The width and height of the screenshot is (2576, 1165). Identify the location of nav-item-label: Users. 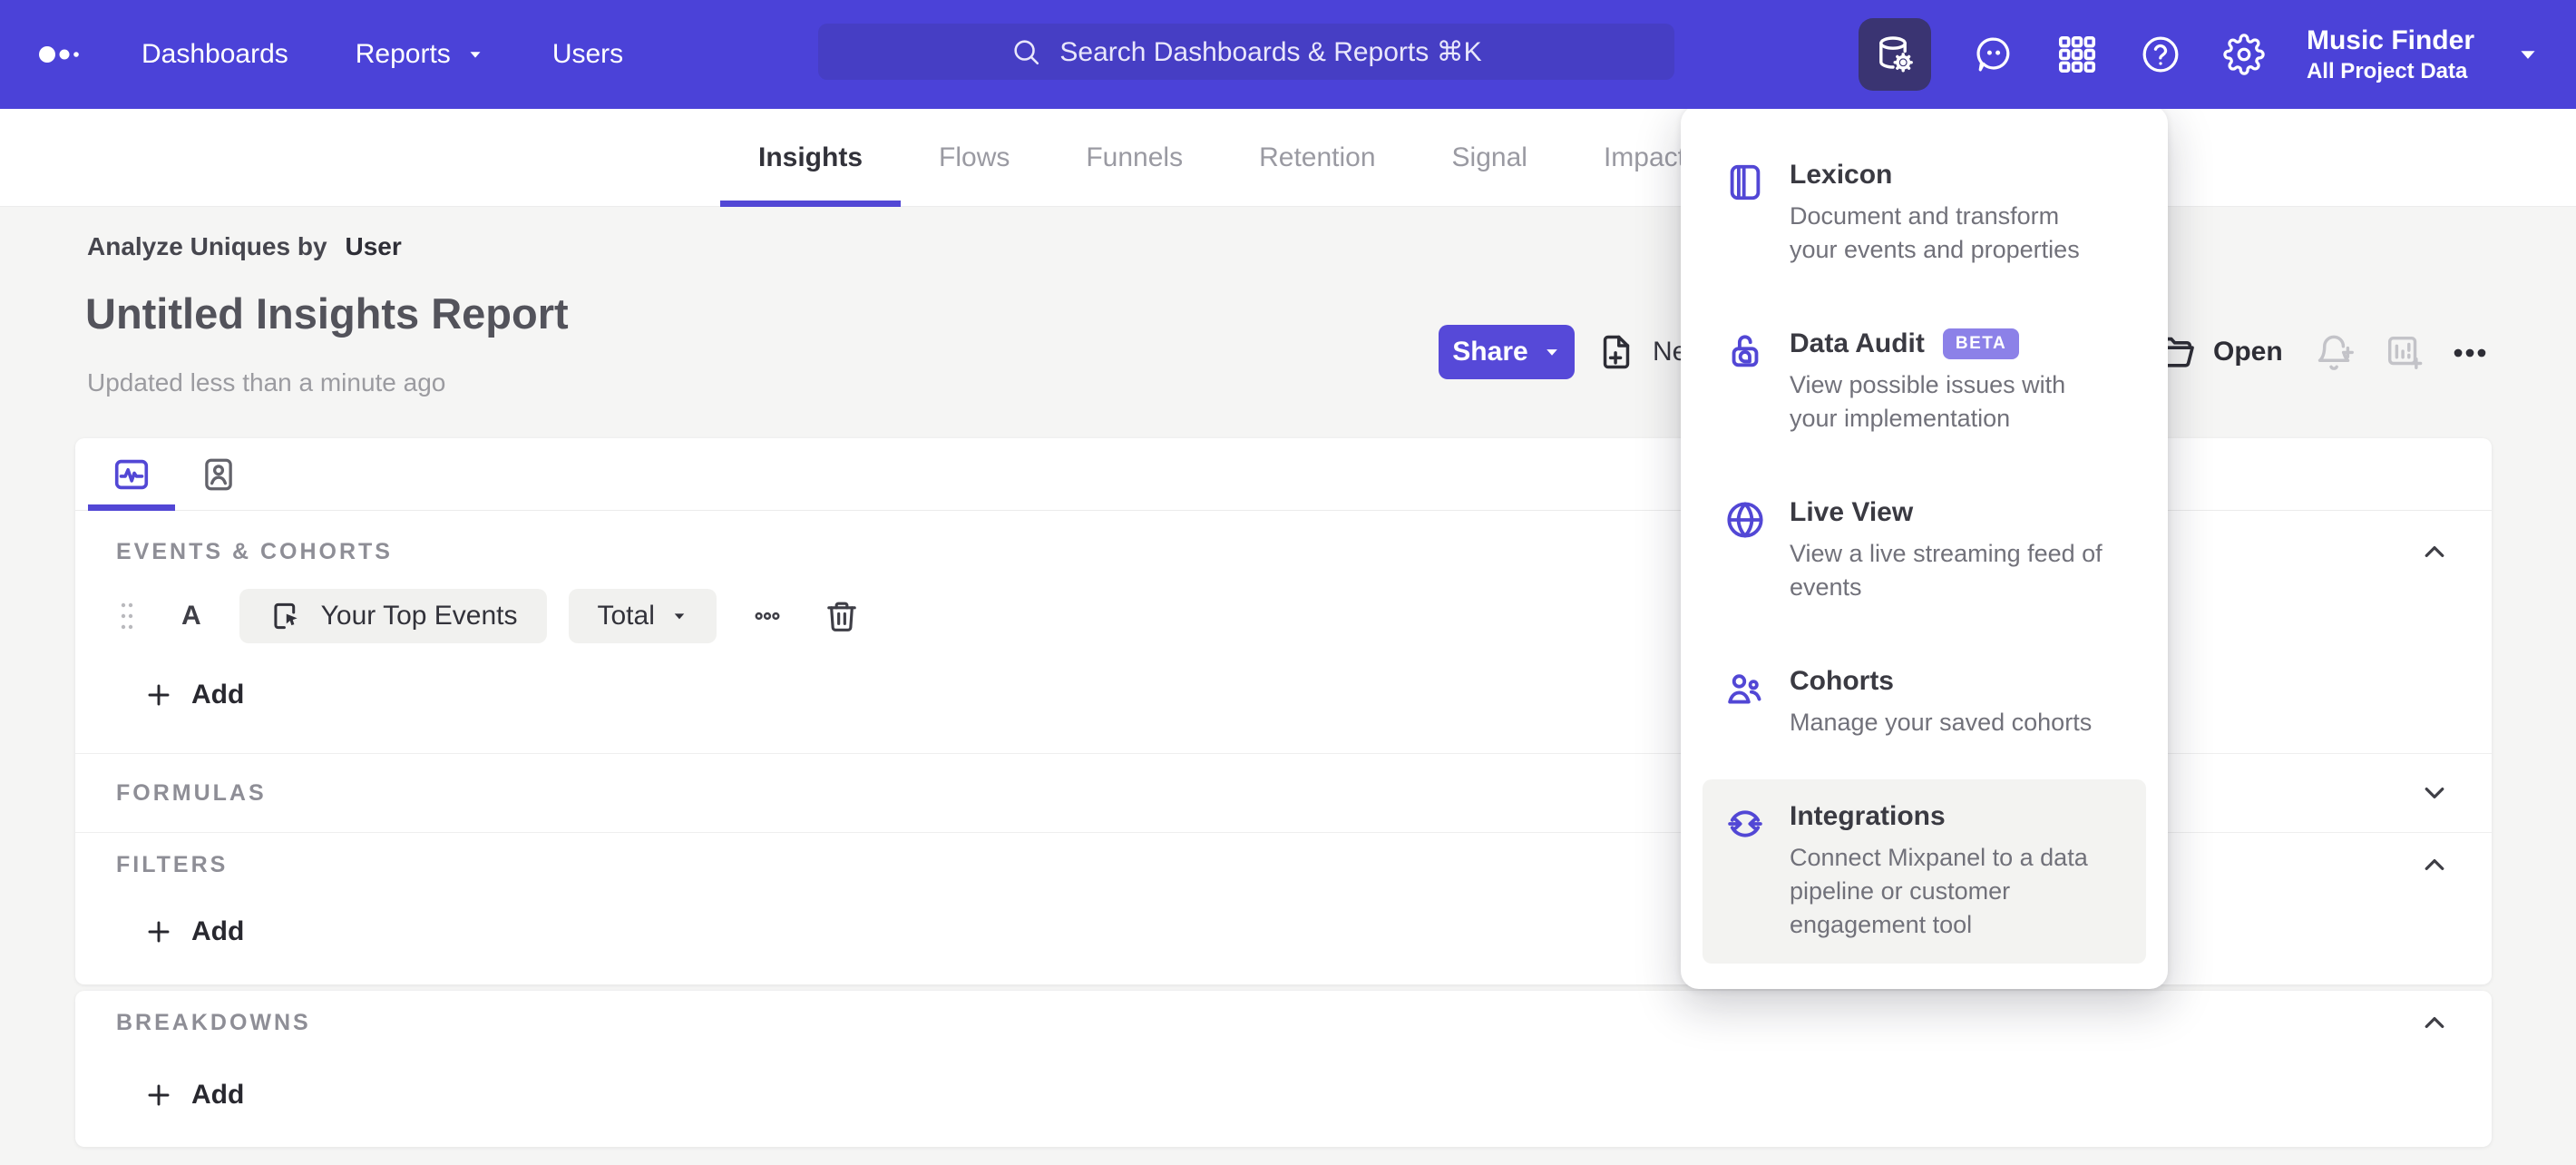
(587, 54).